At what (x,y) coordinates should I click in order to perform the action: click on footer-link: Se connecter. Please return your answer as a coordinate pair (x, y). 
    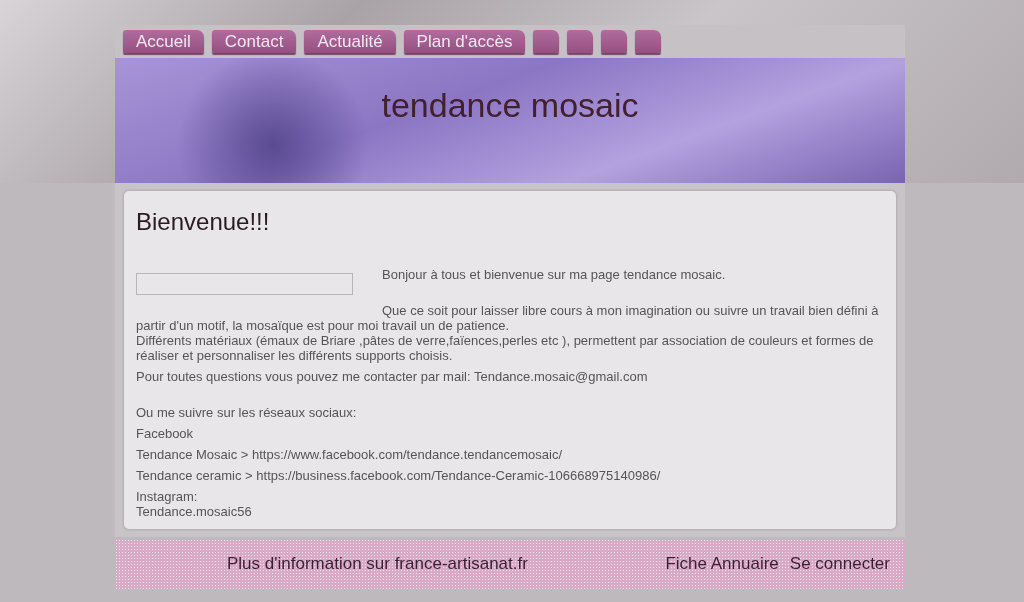
    Looking at the image, I should click on (839, 564).